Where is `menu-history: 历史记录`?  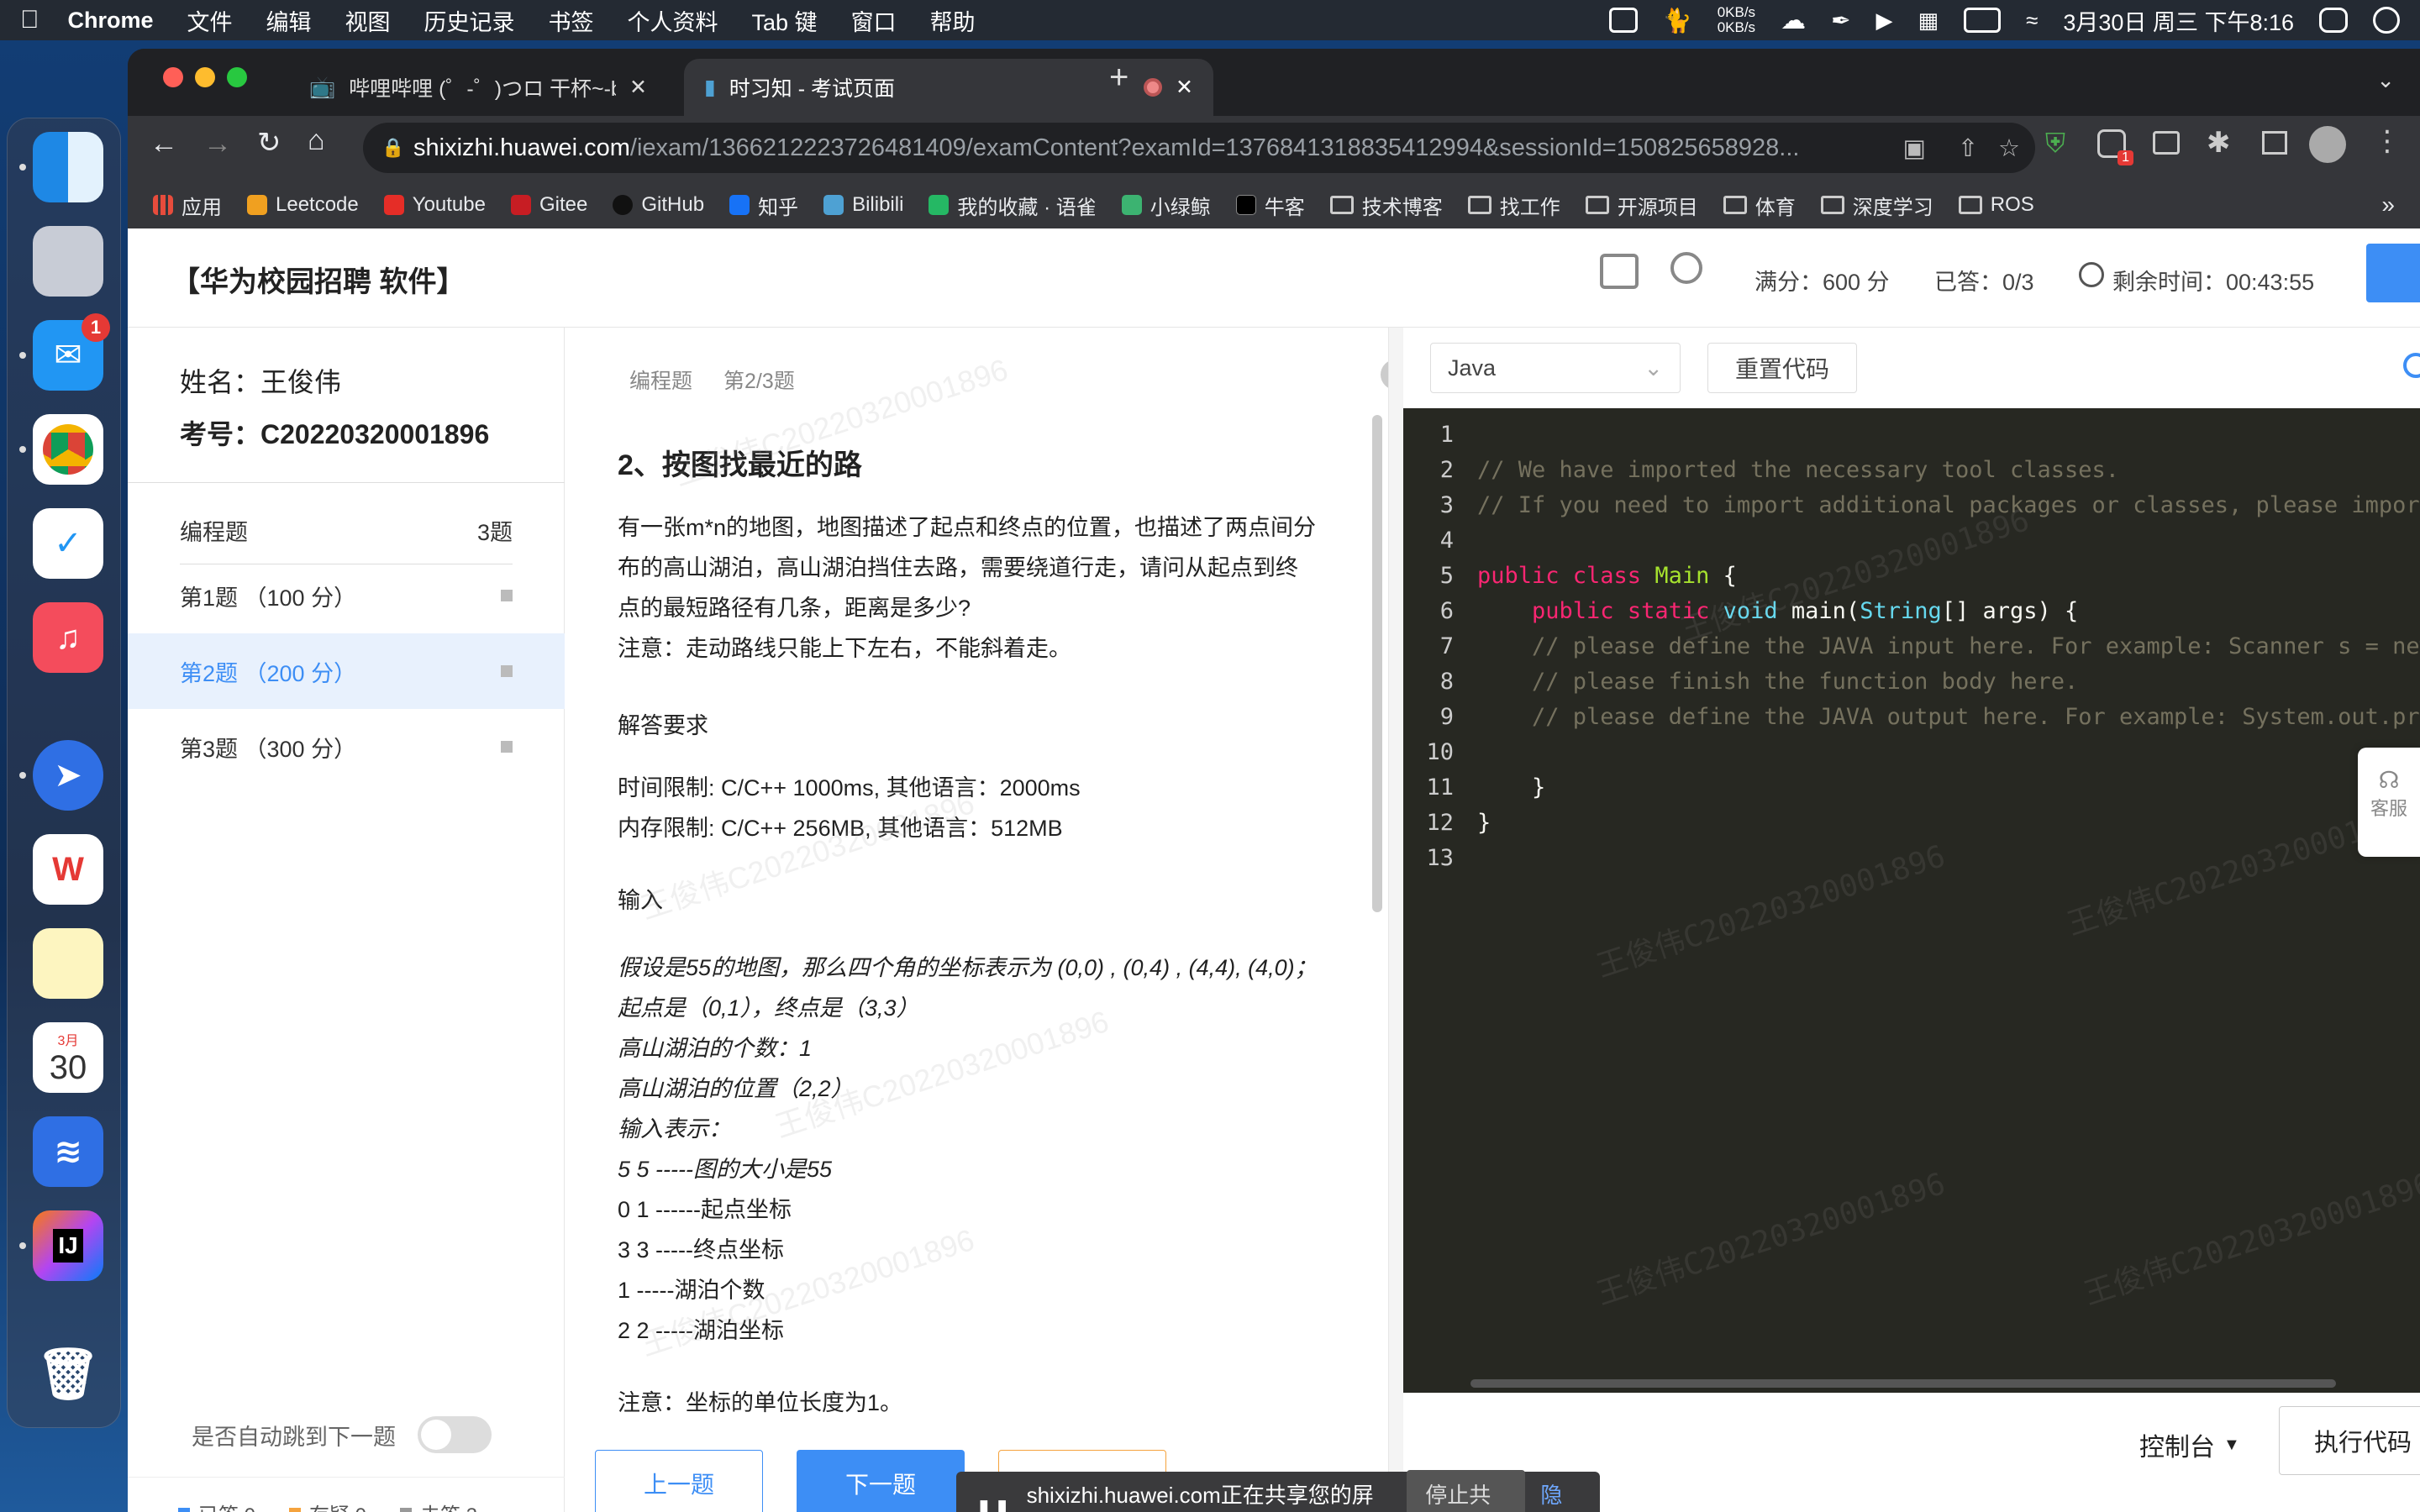
menu-history: 历史记录 is located at coordinates (469, 20).